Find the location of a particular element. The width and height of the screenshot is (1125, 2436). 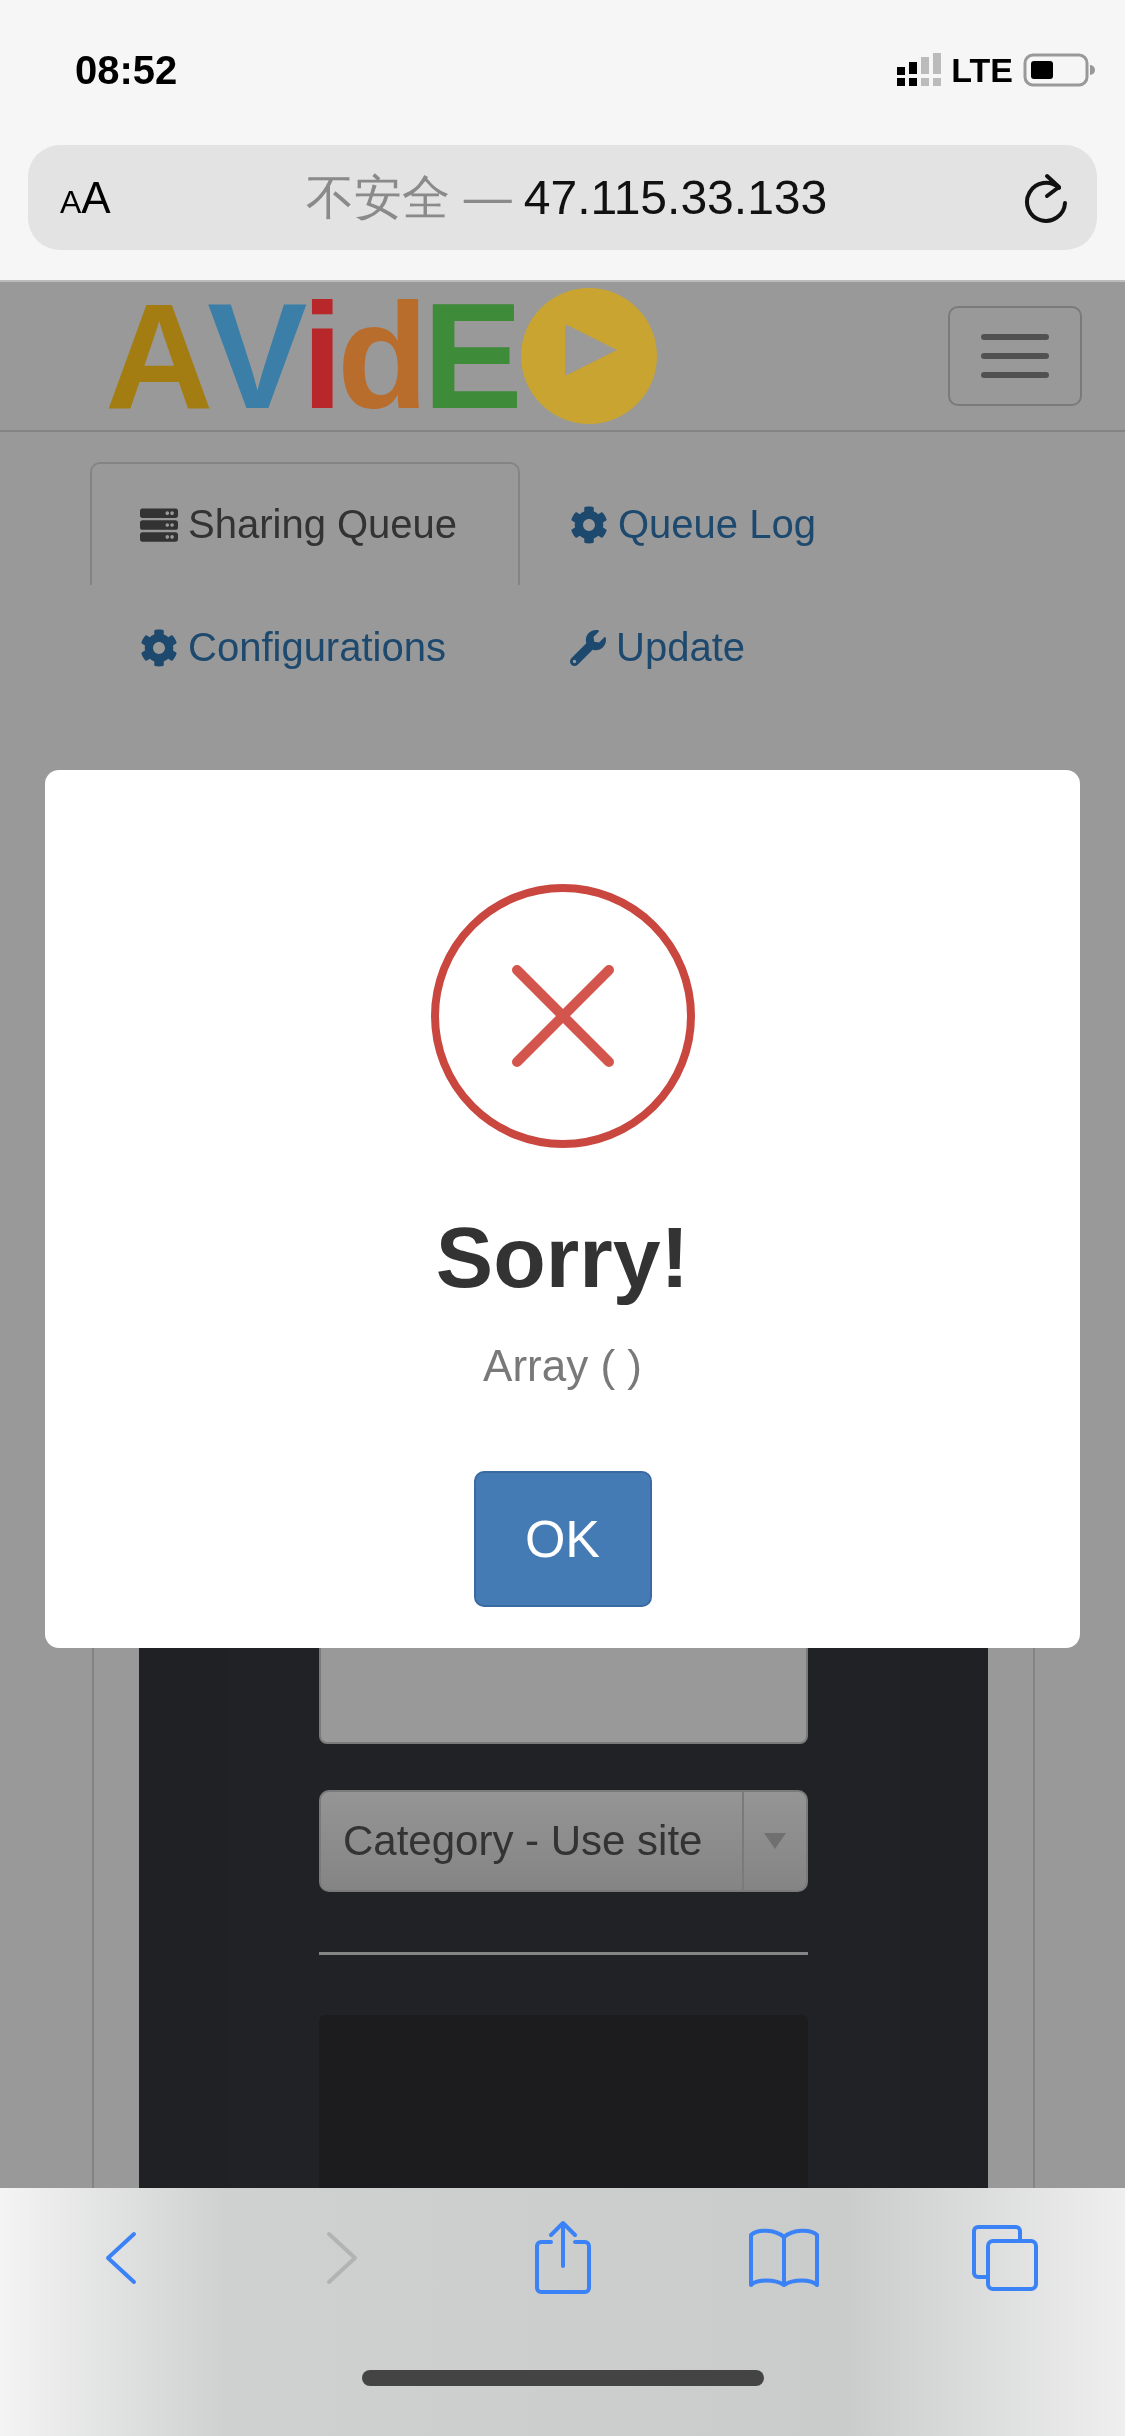

dialog-message: Array ( ) is located at coordinates (562, 1366).